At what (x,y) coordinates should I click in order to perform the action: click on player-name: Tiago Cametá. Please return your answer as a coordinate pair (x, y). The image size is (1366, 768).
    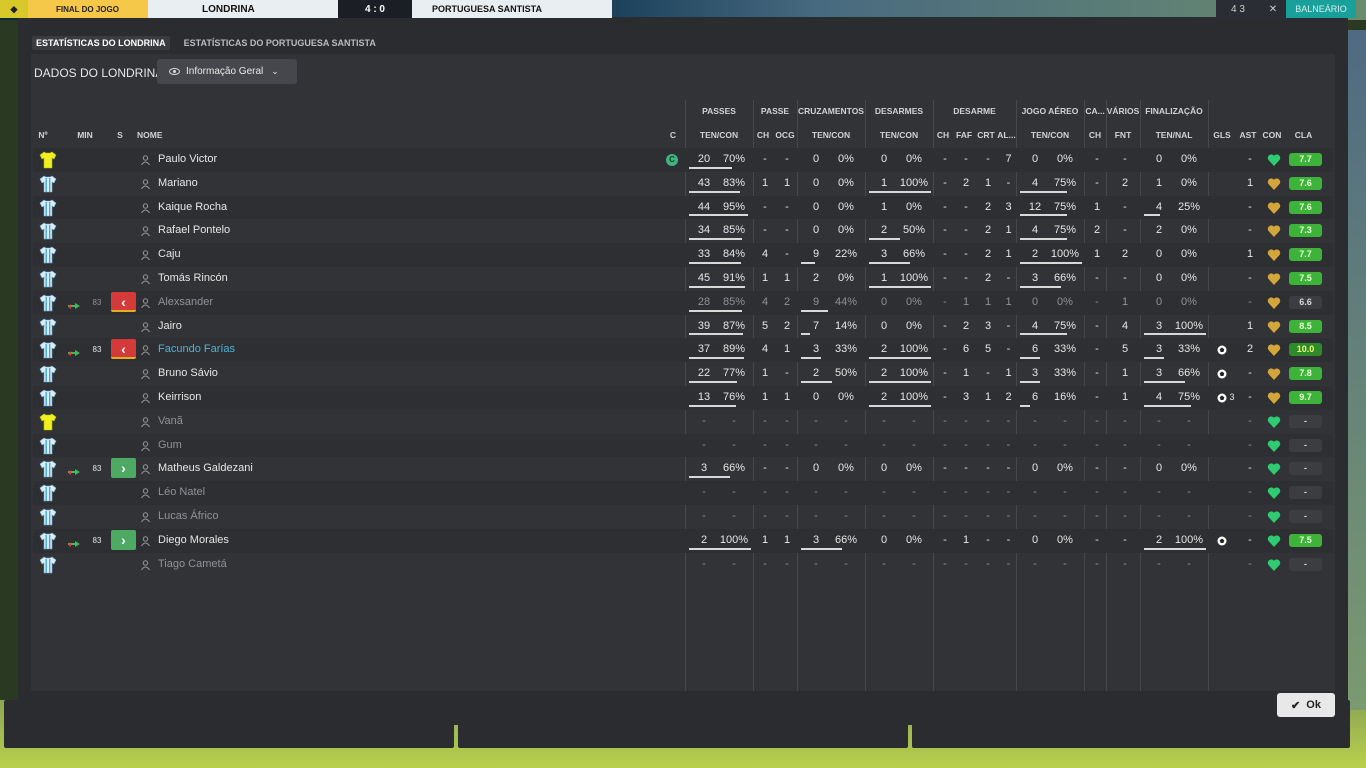
    Looking at the image, I should click on (192, 565).